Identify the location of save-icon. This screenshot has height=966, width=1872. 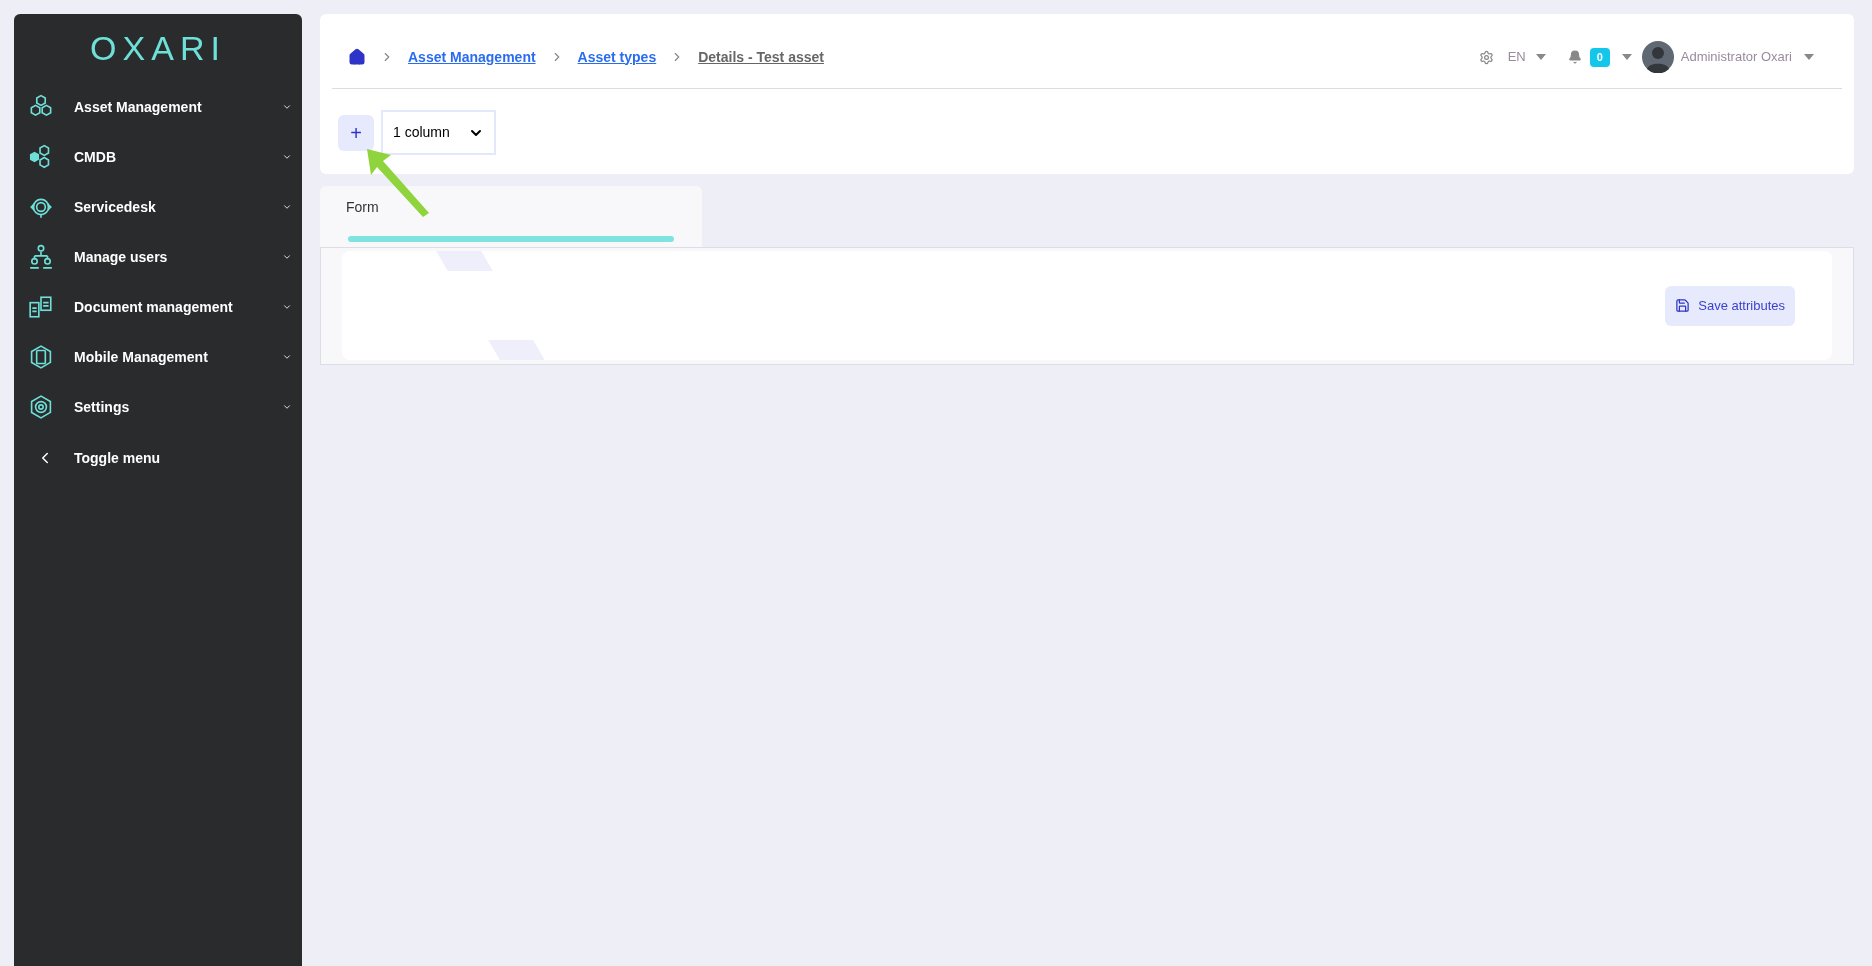
(1683, 305).